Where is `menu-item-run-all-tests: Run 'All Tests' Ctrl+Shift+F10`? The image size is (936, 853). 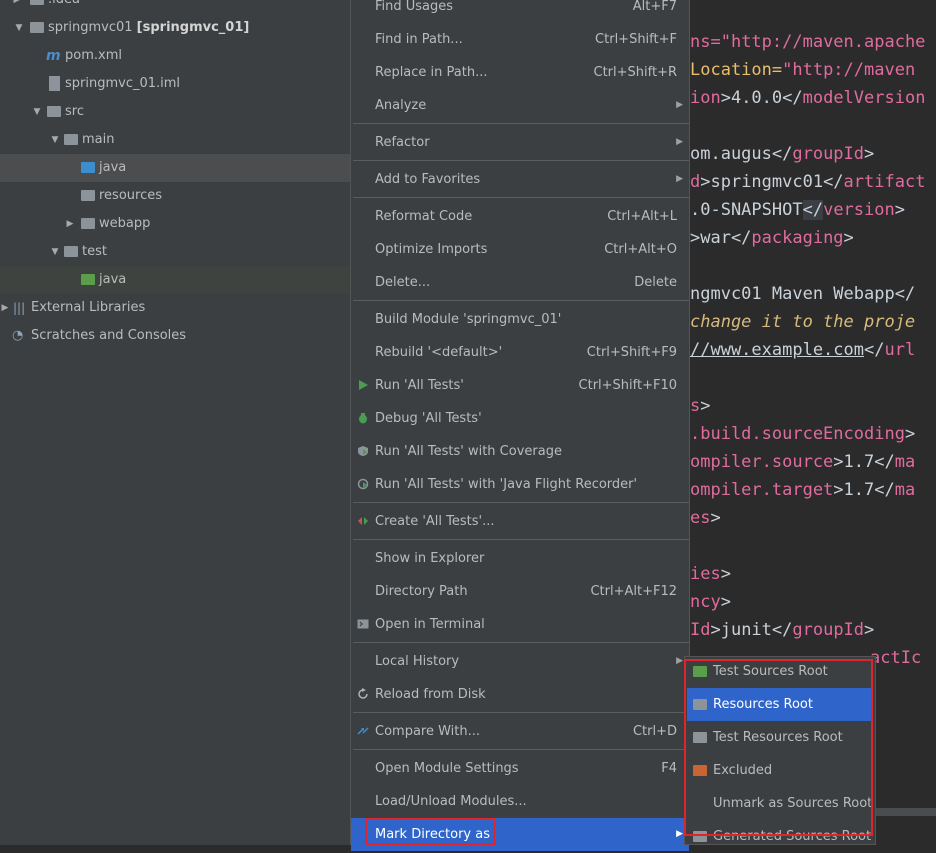
menu-item-run-all-tests: Run 'All Tests' Ctrl+Shift+F10 is located at coordinates (520, 385).